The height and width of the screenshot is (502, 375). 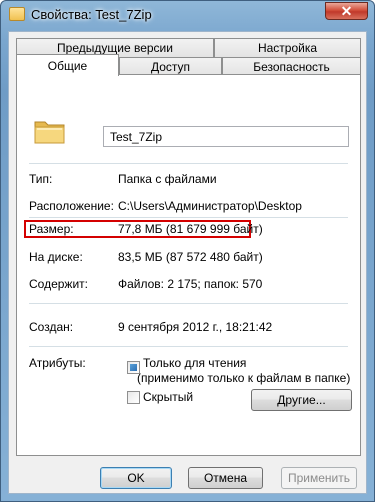 What do you see at coordinates (56, 257) in the screenshot?
I see `disk-size-label: На диске:` at bounding box center [56, 257].